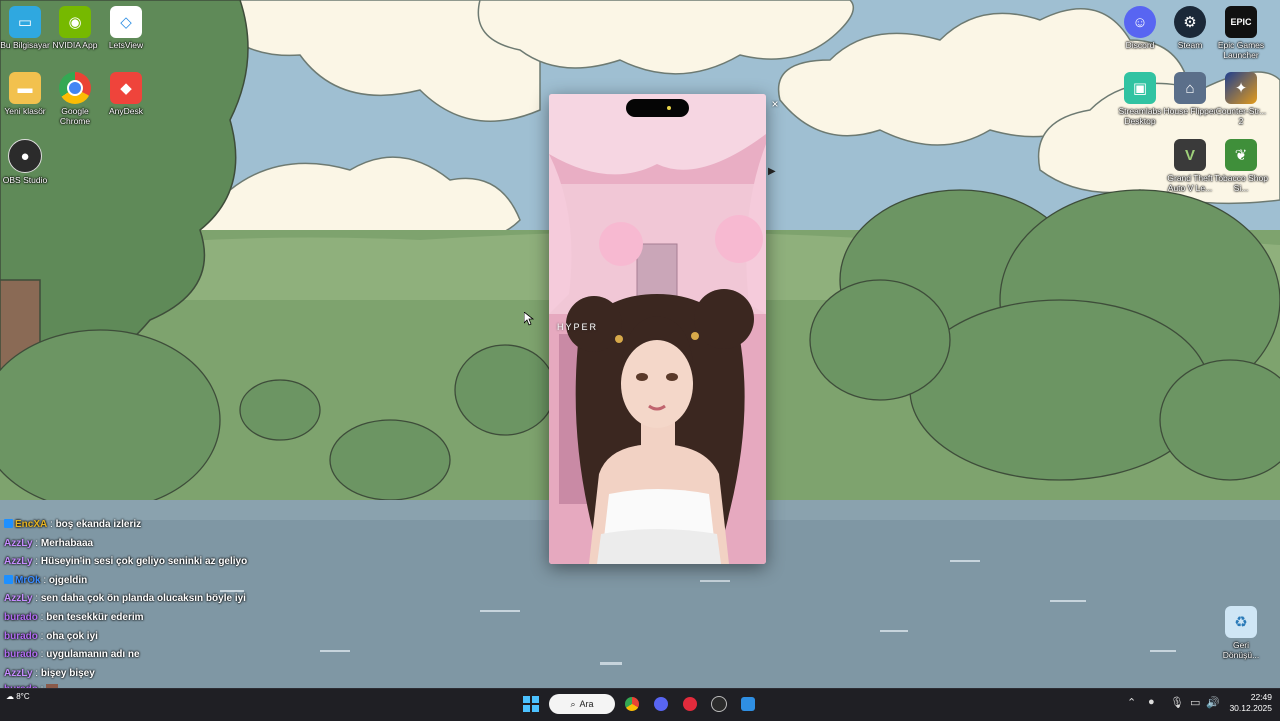  What do you see at coordinates (1241, 88) in the screenshot?
I see `counter-strike-icon: ✦` at bounding box center [1241, 88].